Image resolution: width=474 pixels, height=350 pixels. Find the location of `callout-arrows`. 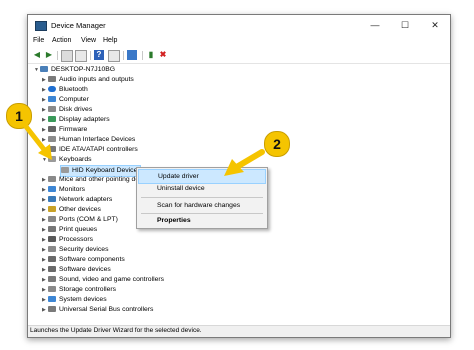

callout-arrows is located at coordinates (143, 148).